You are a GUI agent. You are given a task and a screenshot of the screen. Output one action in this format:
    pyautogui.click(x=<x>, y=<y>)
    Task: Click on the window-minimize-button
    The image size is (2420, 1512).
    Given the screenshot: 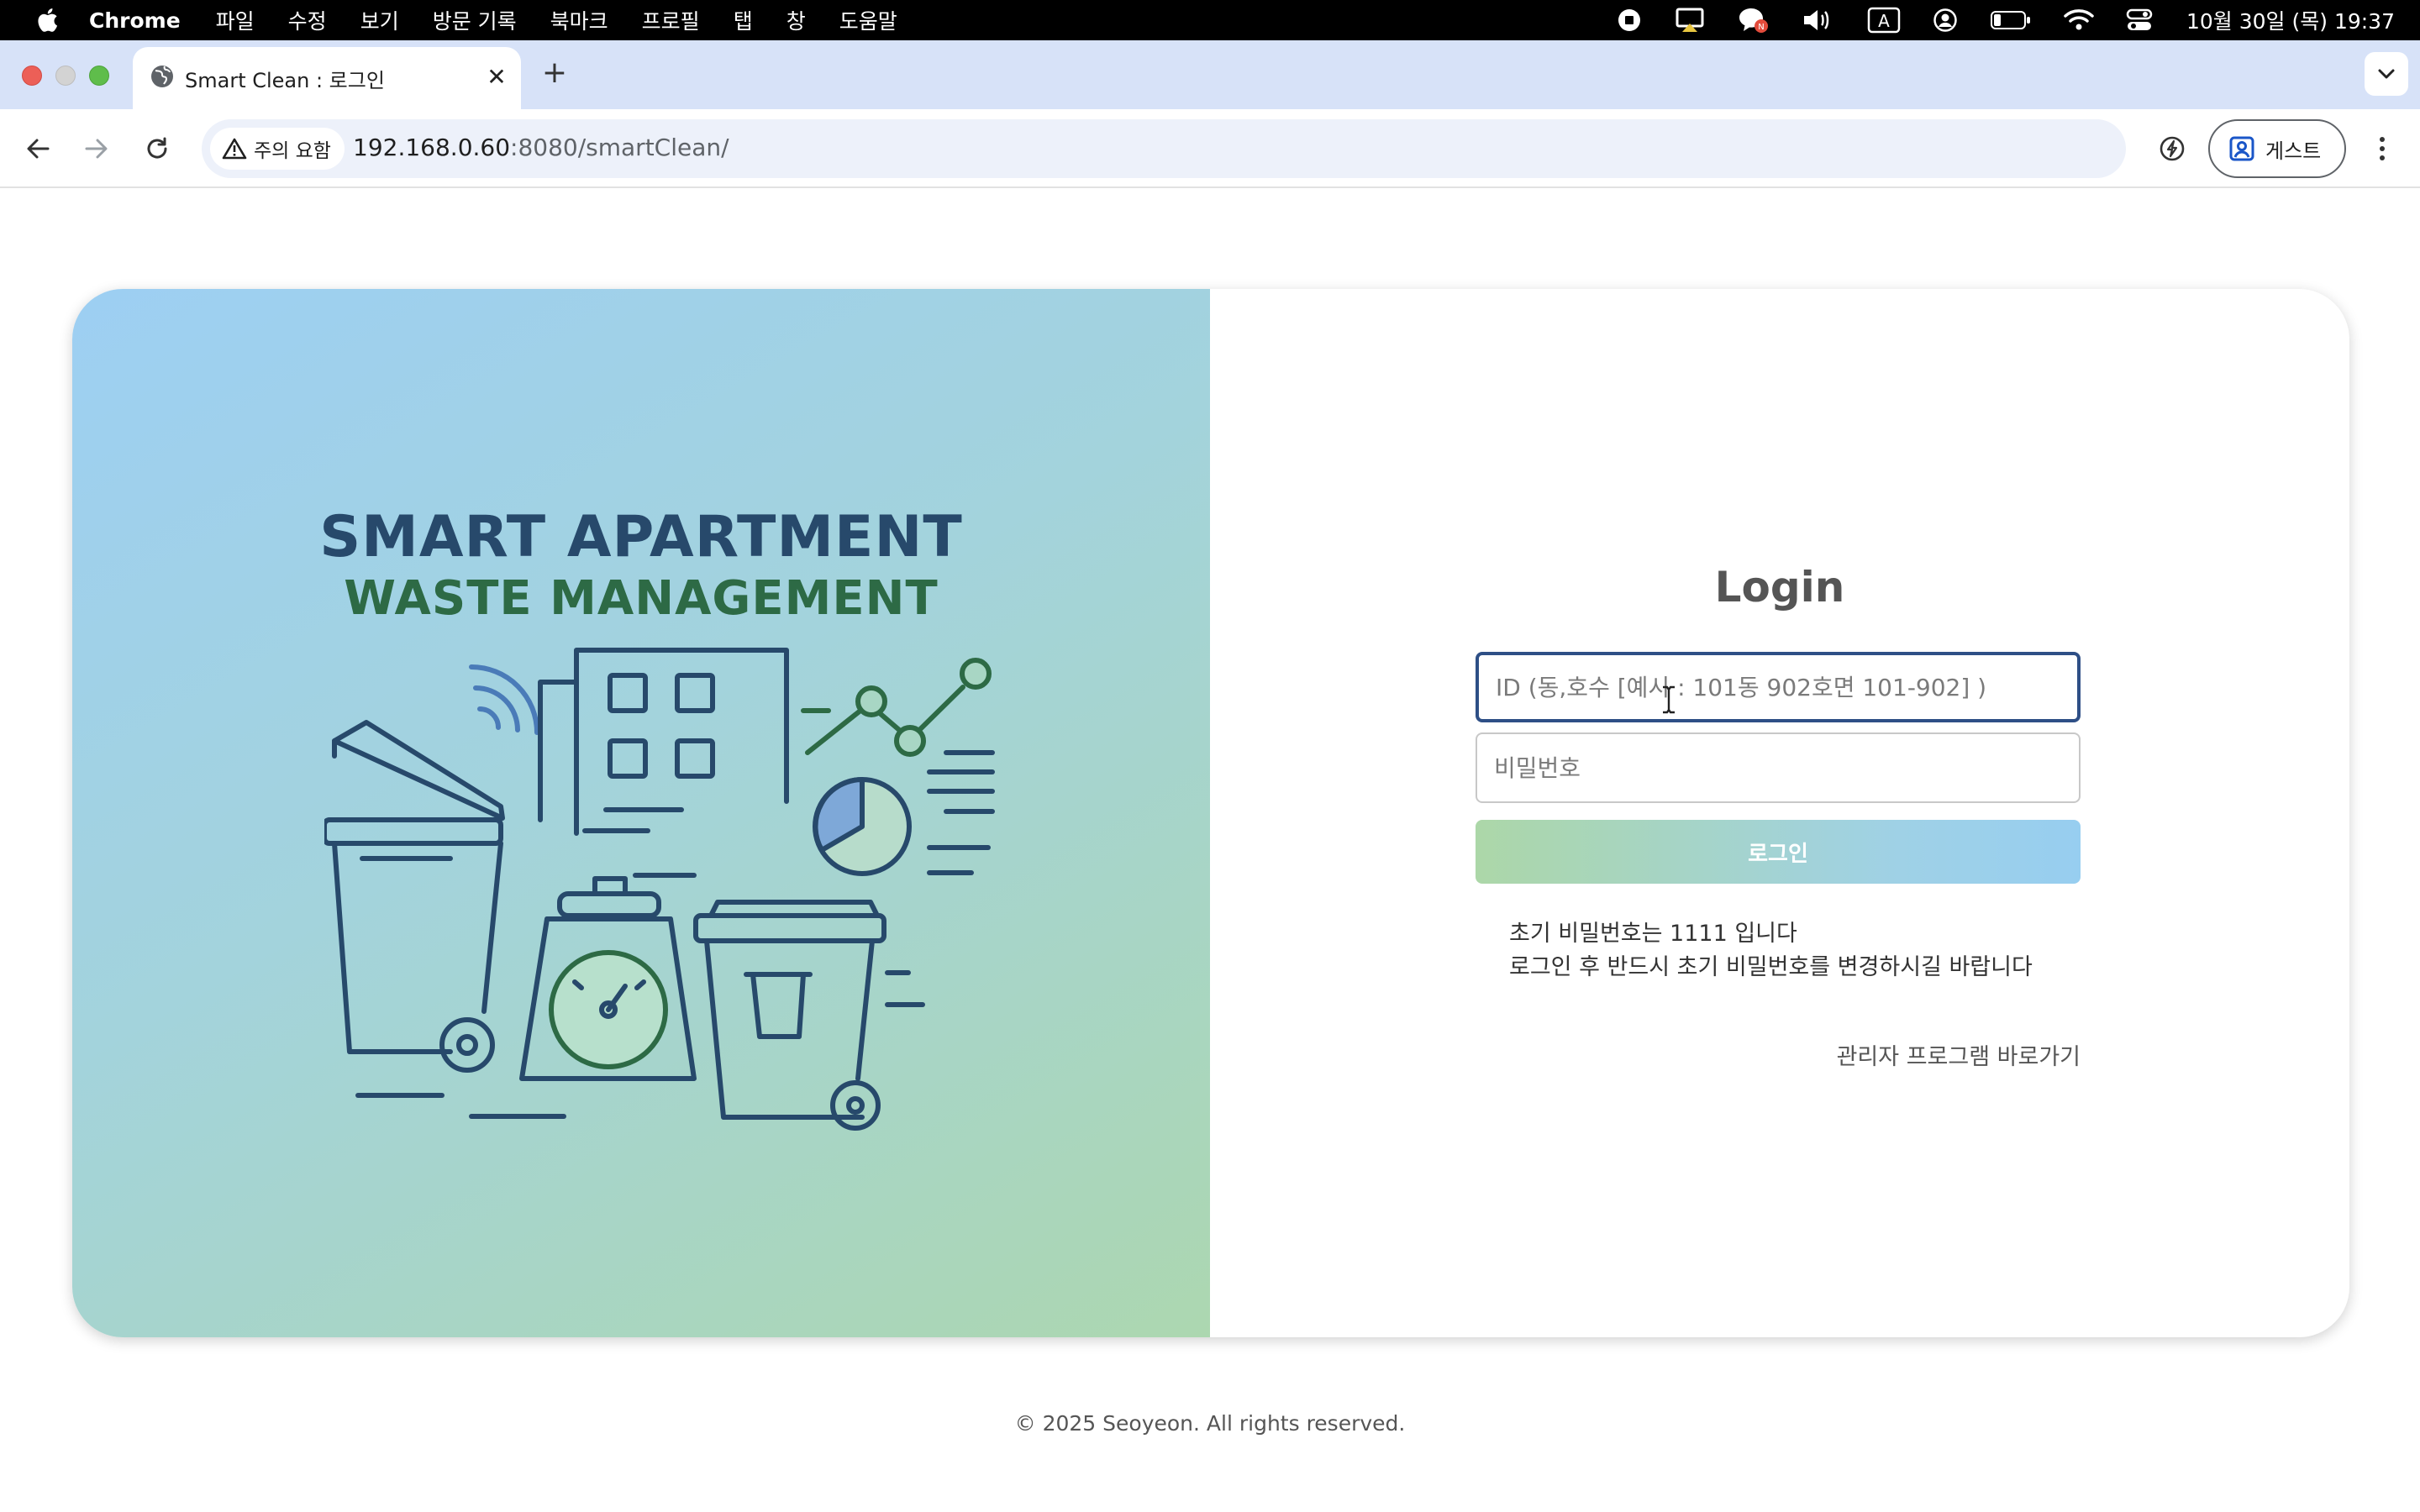 What is the action you would take?
    pyautogui.click(x=65, y=76)
    